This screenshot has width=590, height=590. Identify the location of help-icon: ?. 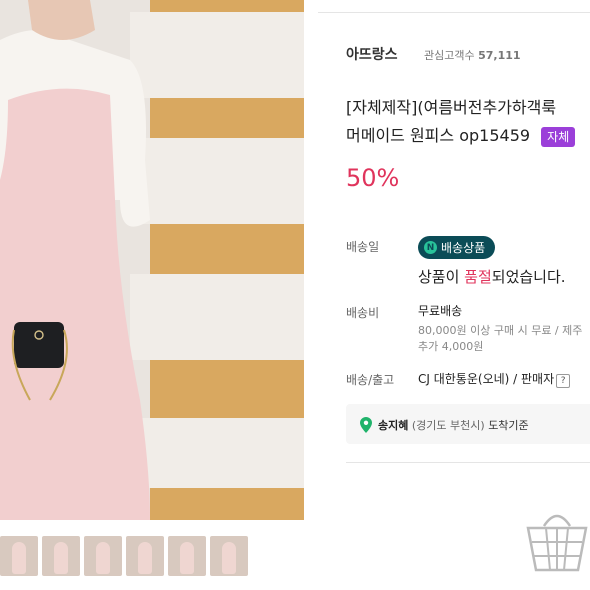
(563, 381).